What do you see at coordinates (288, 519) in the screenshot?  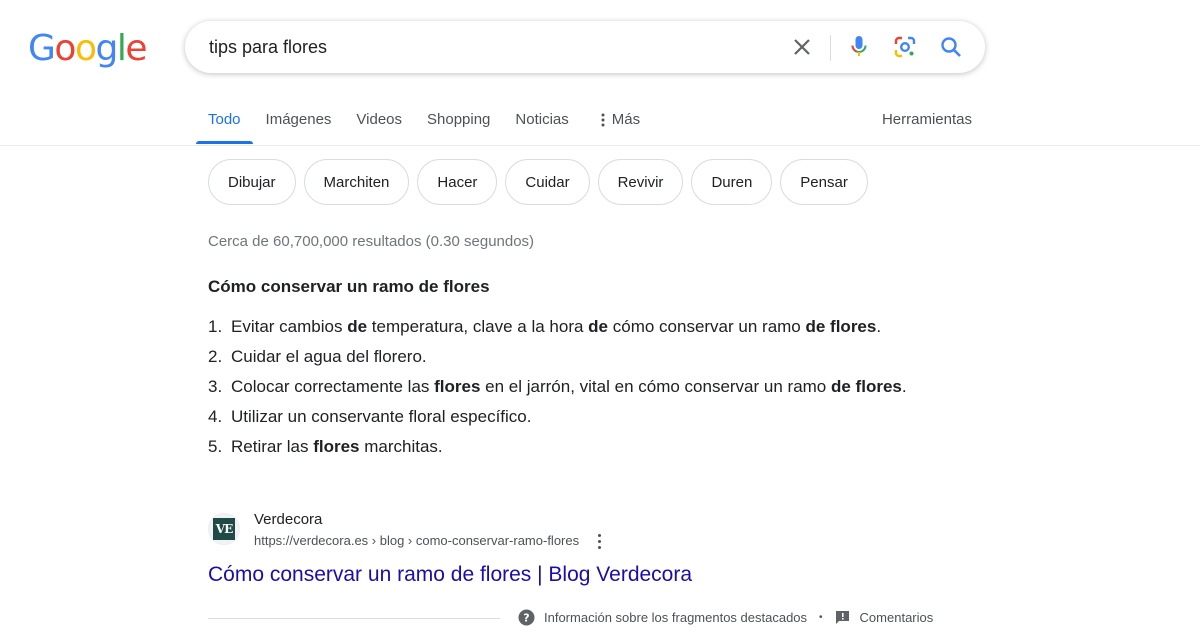 I see `site-name: Verdecora` at bounding box center [288, 519].